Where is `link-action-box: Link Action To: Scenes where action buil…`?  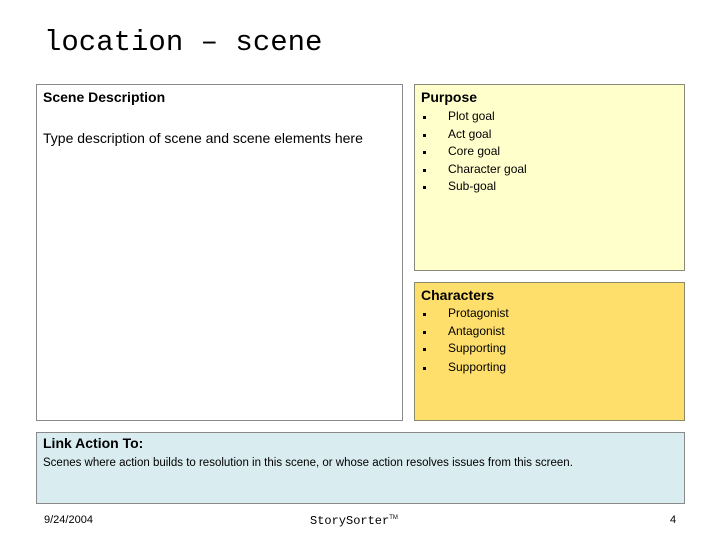 link-action-box: Link Action To: Scenes where action buil… is located at coordinates (360, 468).